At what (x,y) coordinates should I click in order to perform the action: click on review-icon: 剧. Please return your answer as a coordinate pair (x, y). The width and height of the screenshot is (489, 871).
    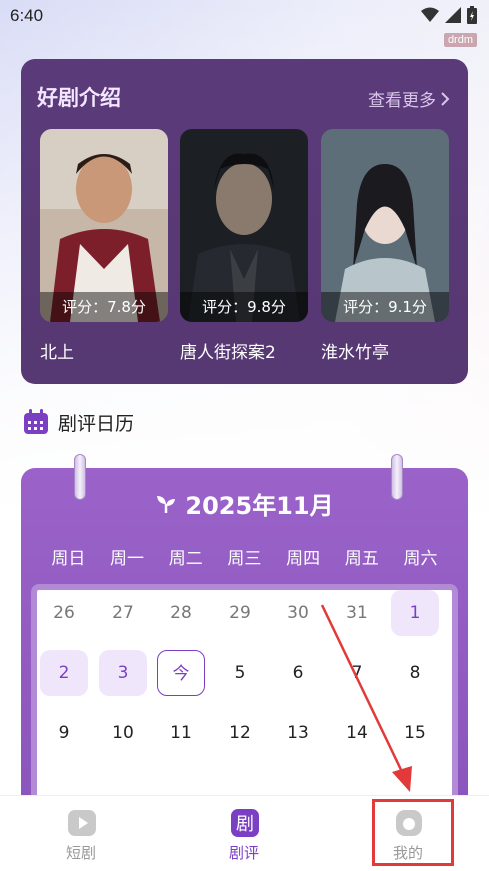
    Looking at the image, I should click on (245, 823).